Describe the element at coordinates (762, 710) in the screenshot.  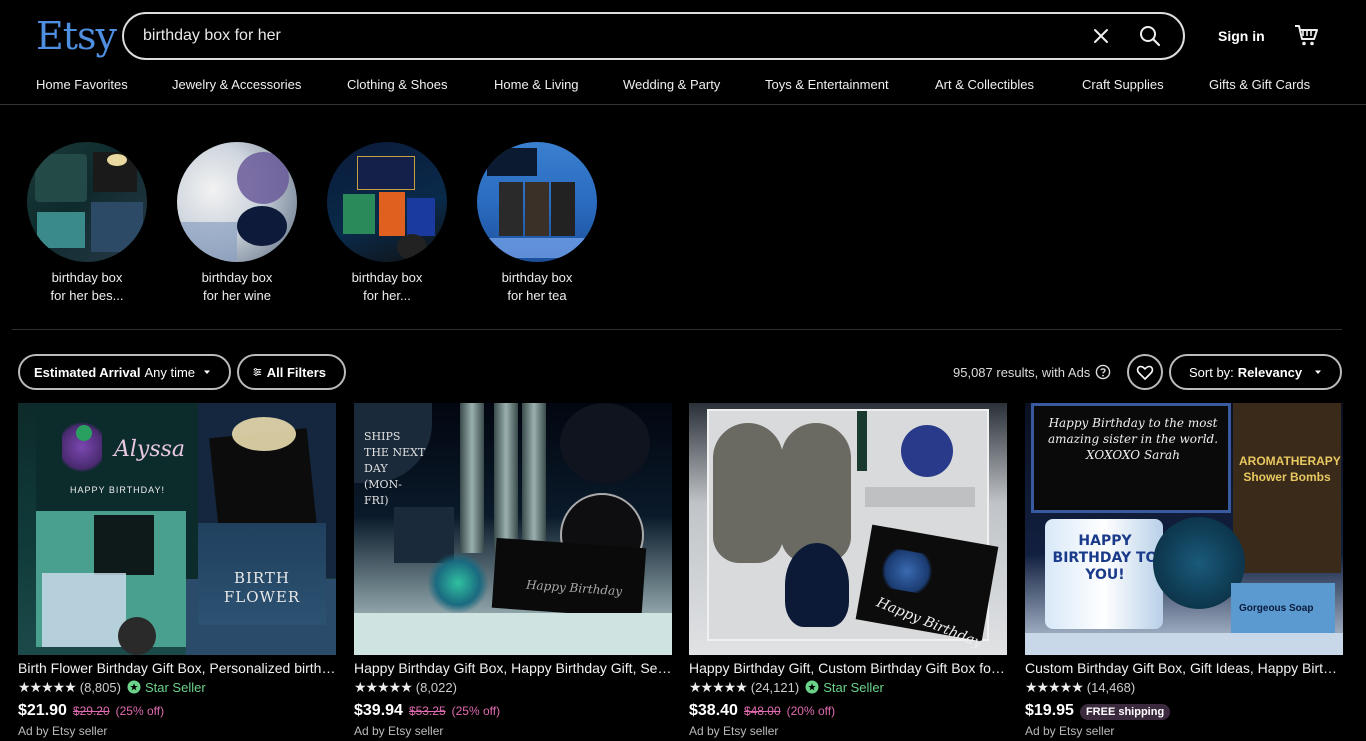
I see `listing-price: $38.40 $48.00 (20% off)` at that location.